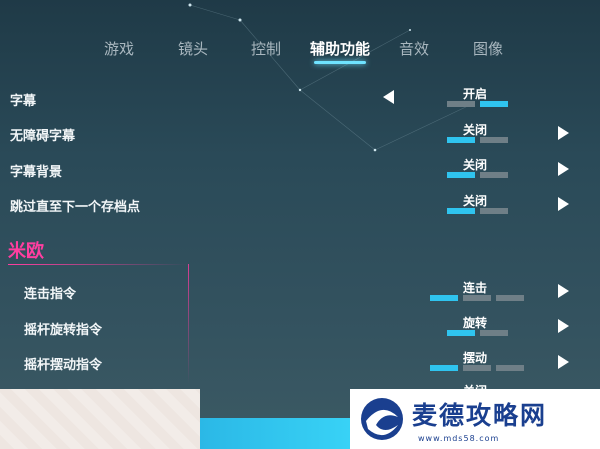  Describe the element at coordinates (388, 97) in the screenshot. I see `left-arrow-icon` at that location.